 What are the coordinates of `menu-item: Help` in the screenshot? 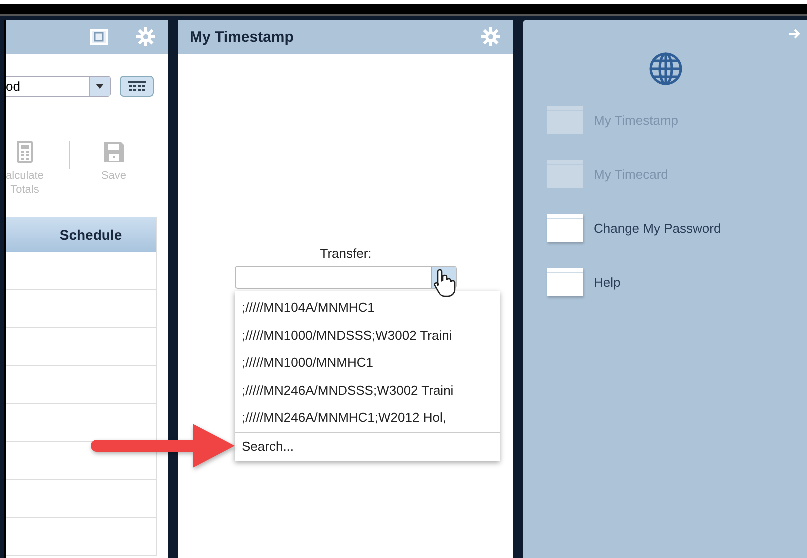 It's located at (607, 282).